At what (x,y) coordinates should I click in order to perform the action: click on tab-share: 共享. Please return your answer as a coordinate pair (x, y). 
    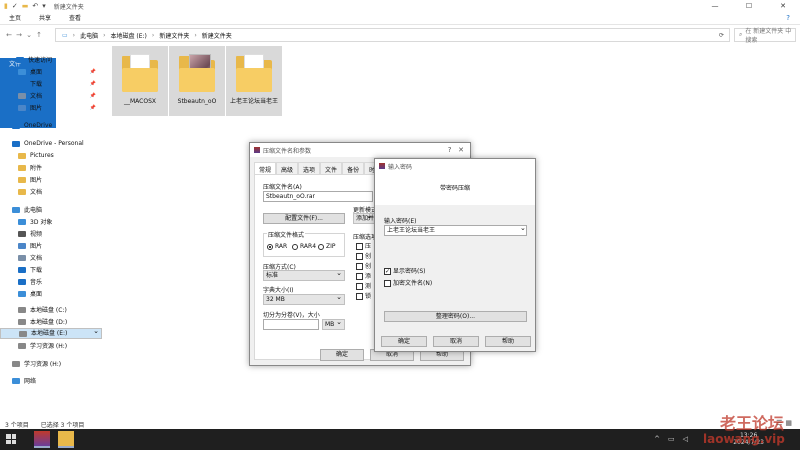
    Looking at the image, I should click on (45, 18).